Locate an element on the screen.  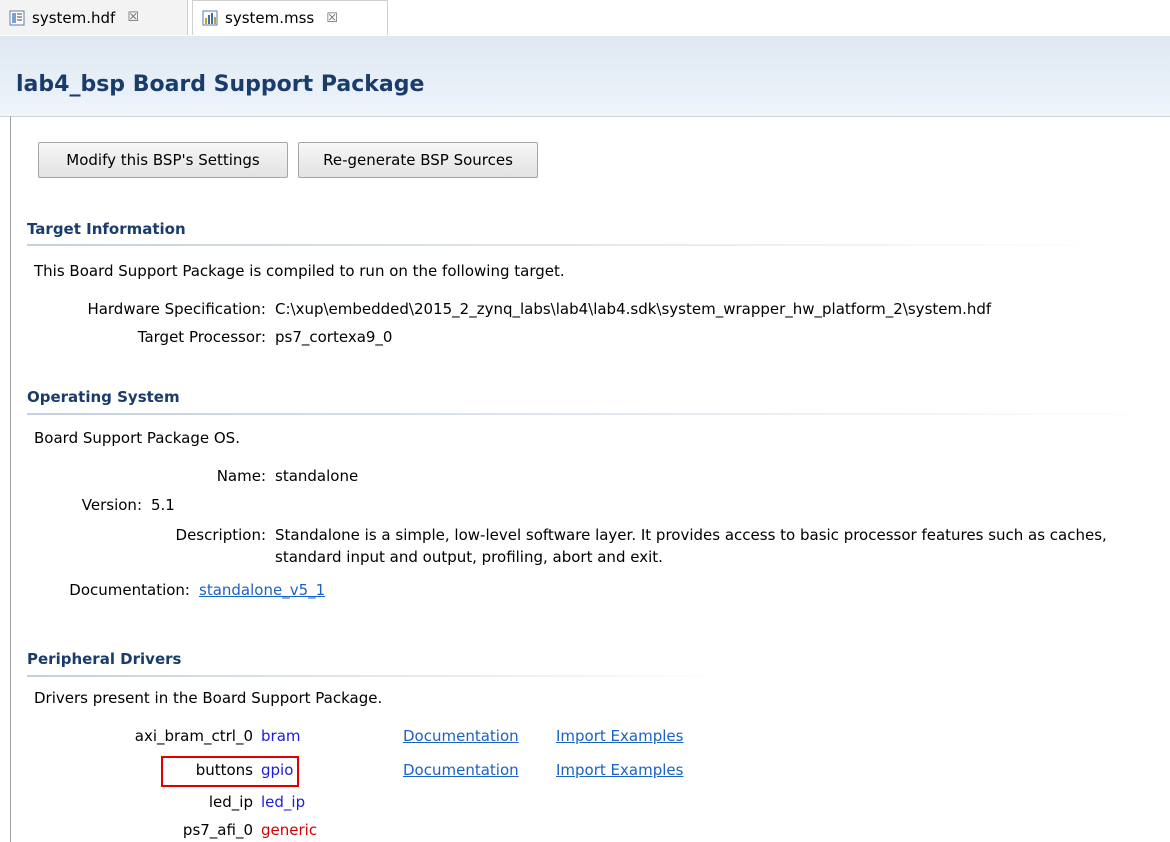
peripheral-name: axi_bram_ctrl_0 is located at coordinates (193, 736).